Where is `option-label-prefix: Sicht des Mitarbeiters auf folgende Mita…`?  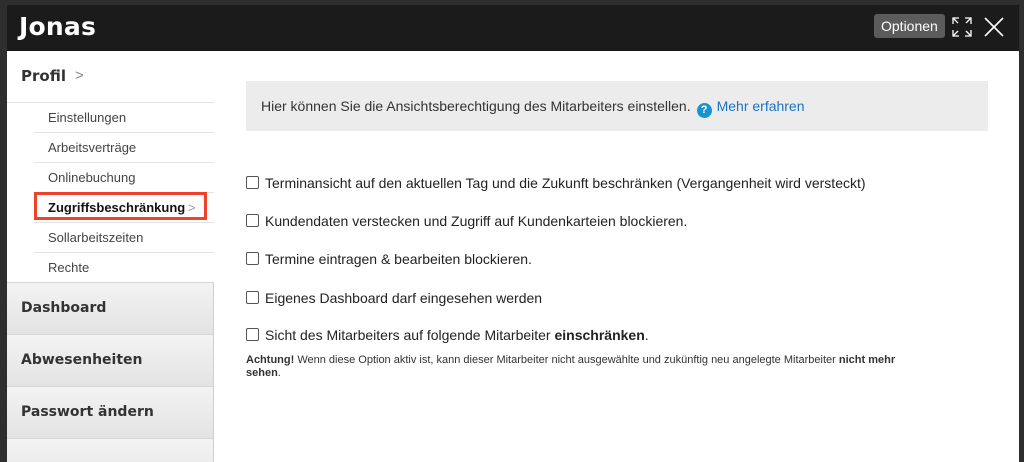 option-label-prefix: Sicht des Mitarbeiters auf folgende Mita… is located at coordinates (410, 335).